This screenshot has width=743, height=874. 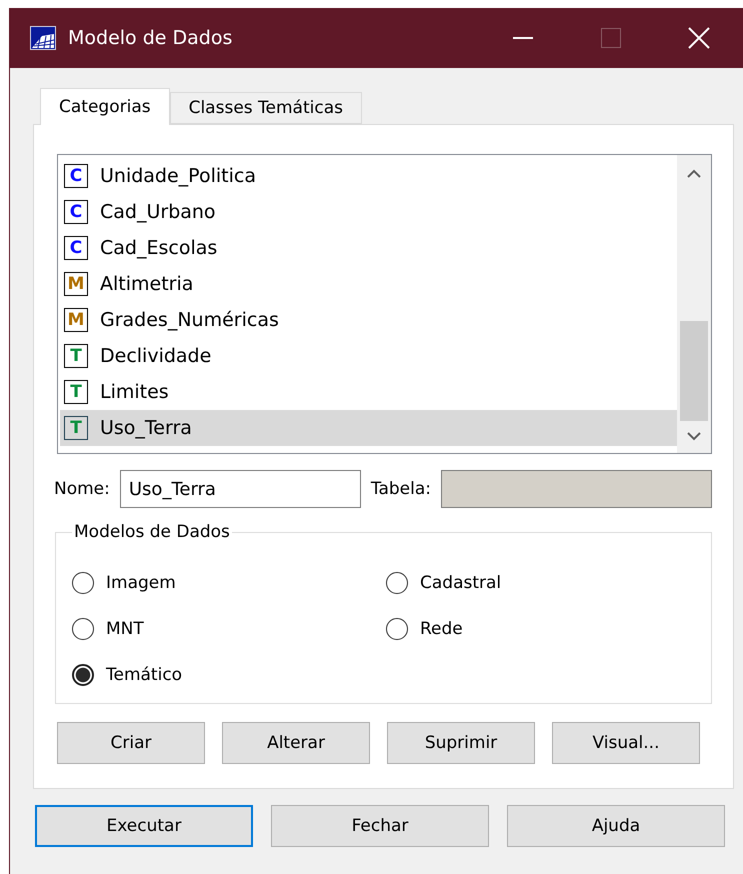 What do you see at coordinates (156, 356) in the screenshot?
I see `category-name: Declividade` at bounding box center [156, 356].